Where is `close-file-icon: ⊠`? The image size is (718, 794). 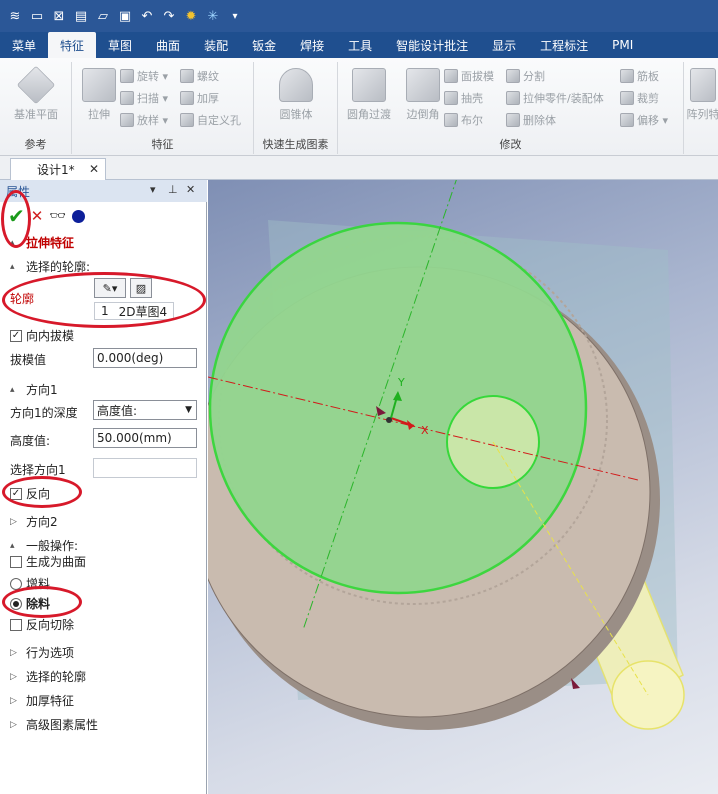
close-file-icon: ⊠ is located at coordinates (59, 16).